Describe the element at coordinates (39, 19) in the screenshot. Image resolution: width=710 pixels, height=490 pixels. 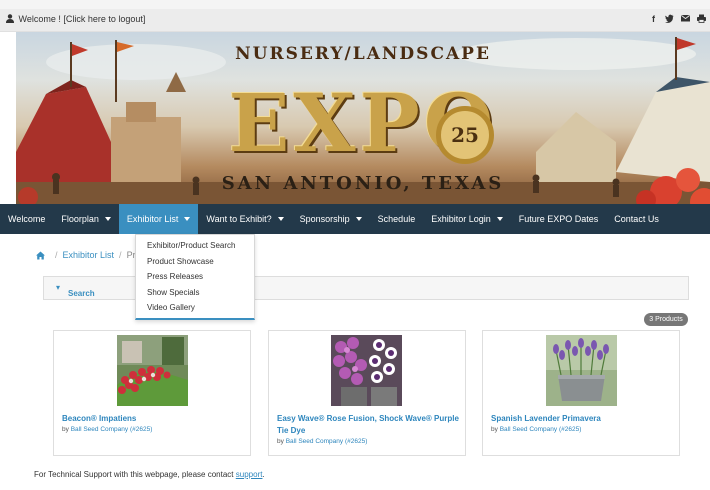
I see `welcome-text: Welcome !` at that location.